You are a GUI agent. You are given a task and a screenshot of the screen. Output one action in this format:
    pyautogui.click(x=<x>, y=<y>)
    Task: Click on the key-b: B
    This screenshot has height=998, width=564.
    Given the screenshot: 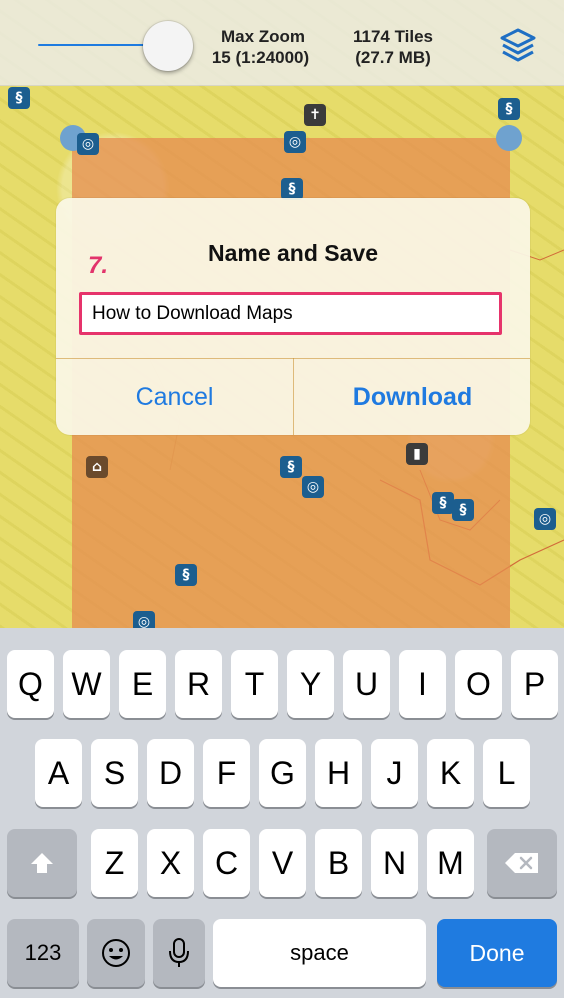 What is the action you would take?
    pyautogui.click(x=338, y=863)
    